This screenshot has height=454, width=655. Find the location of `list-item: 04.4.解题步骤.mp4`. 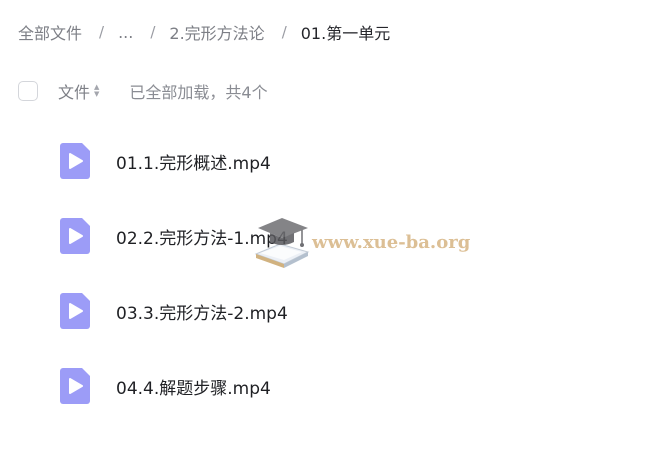

list-item: 04.4.解题步骤.mp4 is located at coordinates (338, 386).